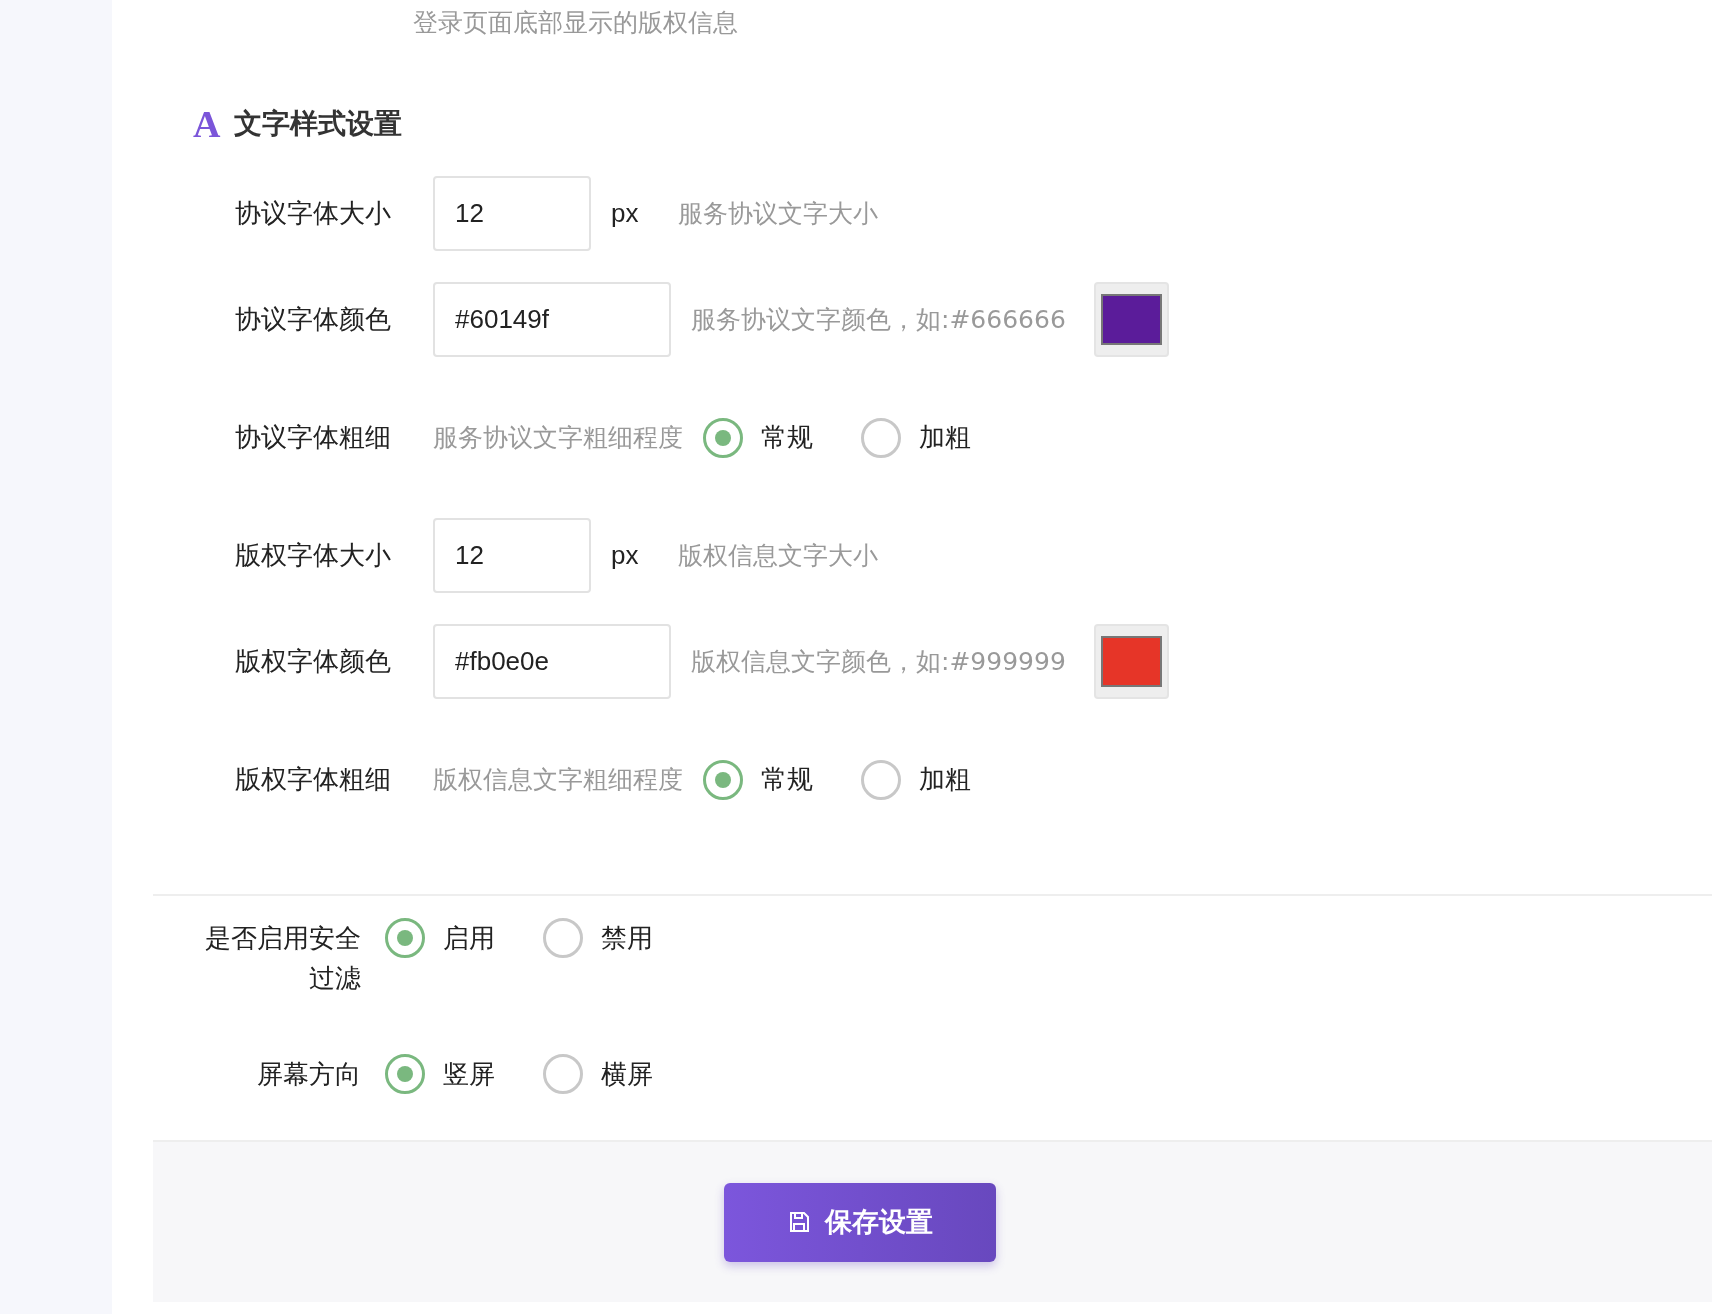 This screenshot has width=1712, height=1314. Describe the element at coordinates (627, 1074) in the screenshot. I see `radio-label: 横屏` at that location.